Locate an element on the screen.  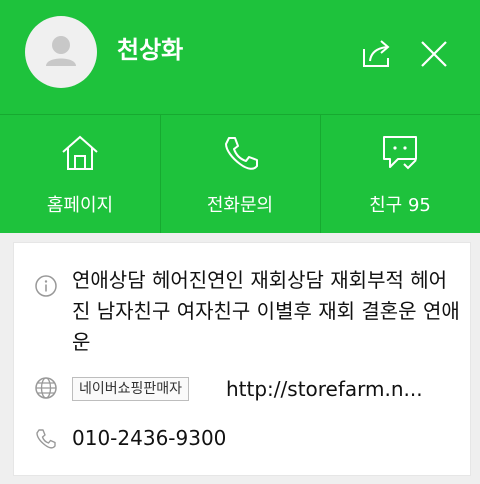
phone-icon is located at coordinates (240, 153).